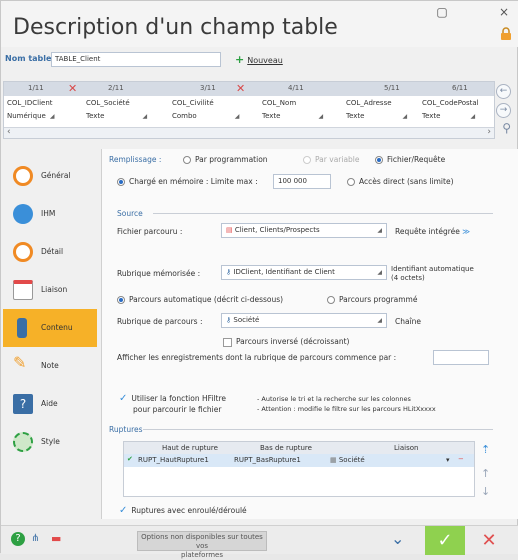 This screenshot has width=518, height=560. I want to click on nav-item-general: Général, so click(50, 176).